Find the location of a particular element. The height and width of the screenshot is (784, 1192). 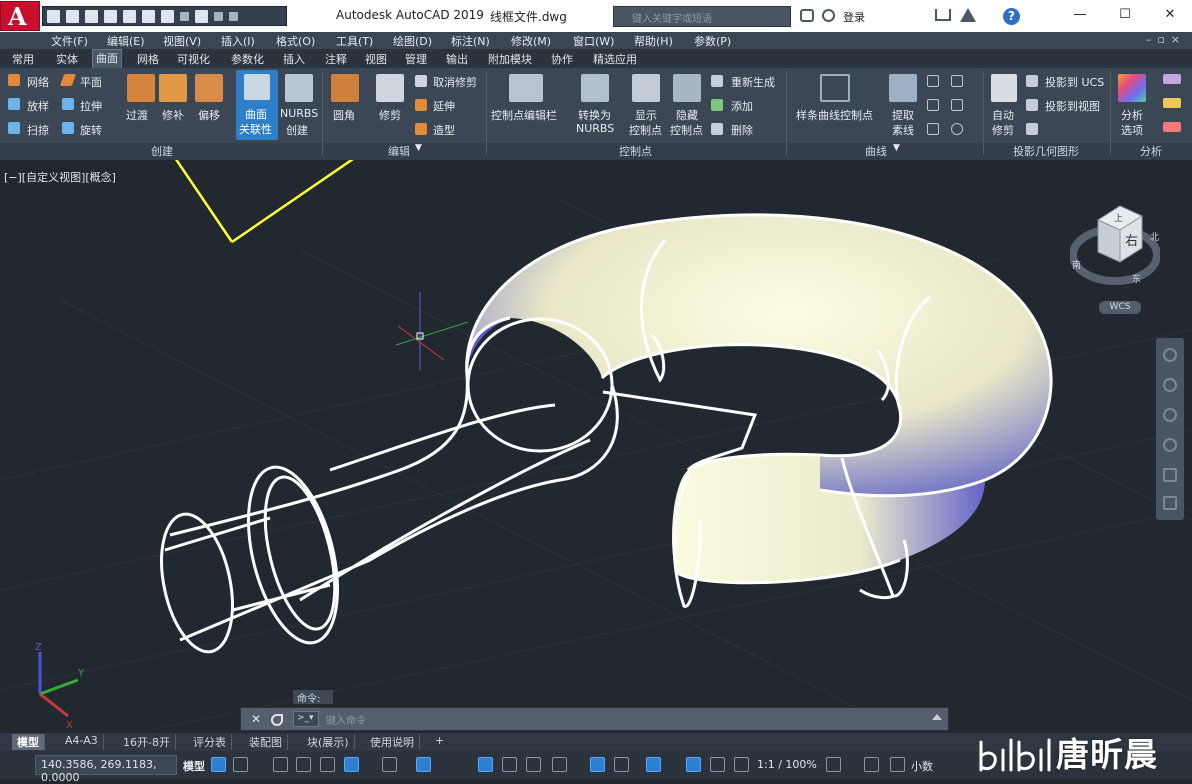

wcs-menu: WCS is located at coordinates (1120, 307).